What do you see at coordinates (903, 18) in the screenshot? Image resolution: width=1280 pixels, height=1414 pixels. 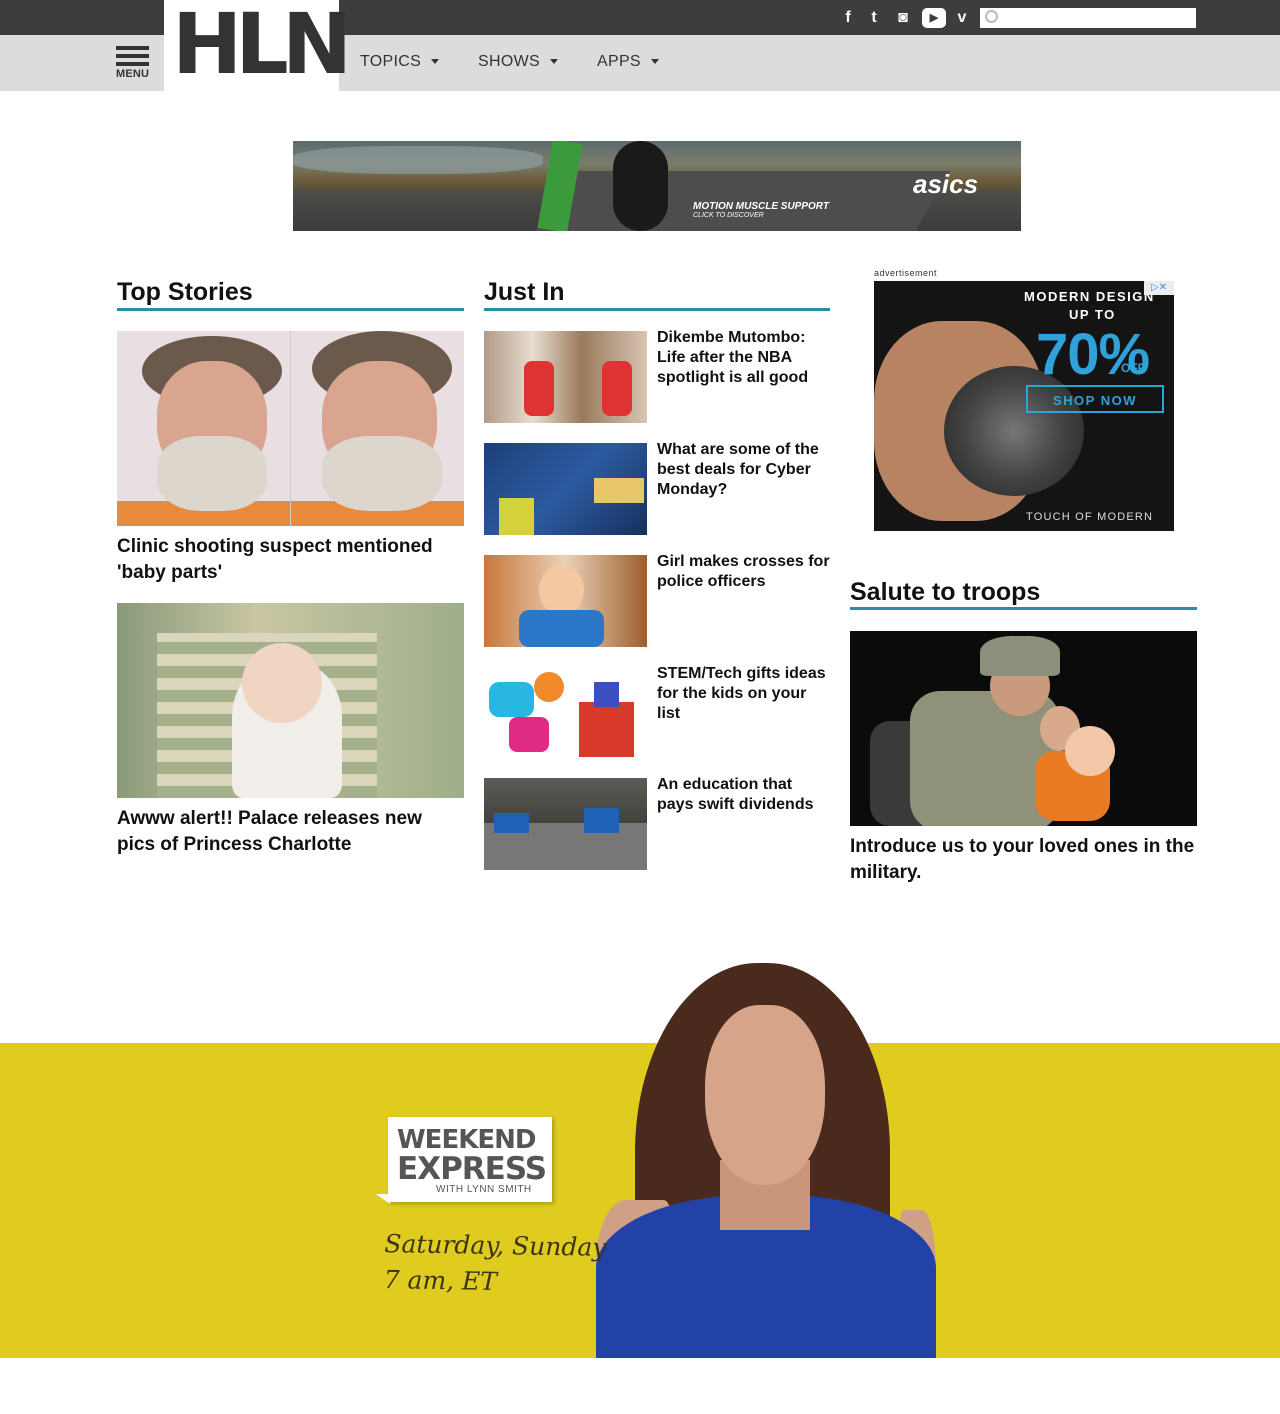 I see `instagram-icon: ◙` at bounding box center [903, 18].